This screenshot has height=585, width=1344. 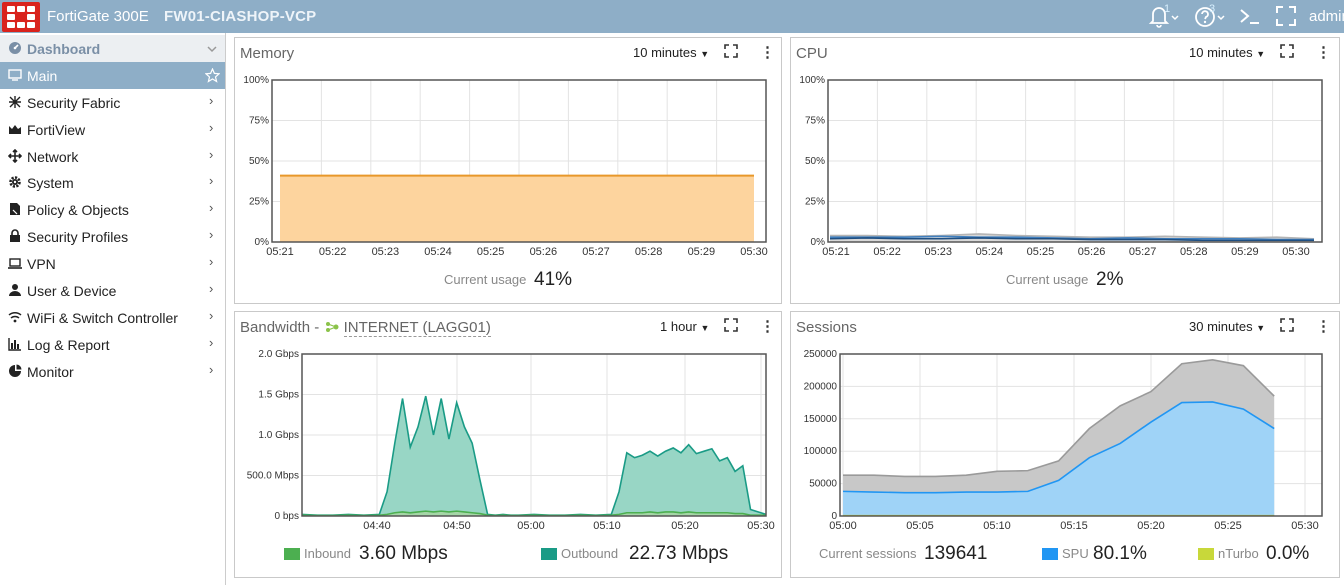 I want to click on x-tick-label: 05:27, so click(x=1143, y=252).